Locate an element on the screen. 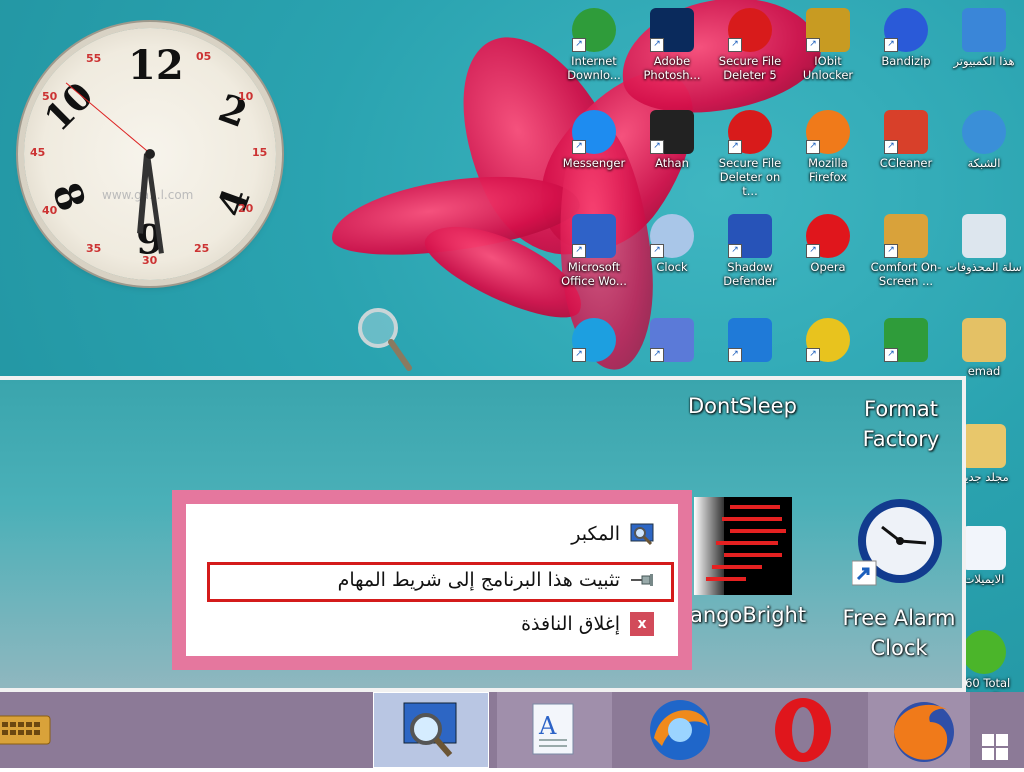  kaaba-icon: ↗ is located at coordinates (672, 132).